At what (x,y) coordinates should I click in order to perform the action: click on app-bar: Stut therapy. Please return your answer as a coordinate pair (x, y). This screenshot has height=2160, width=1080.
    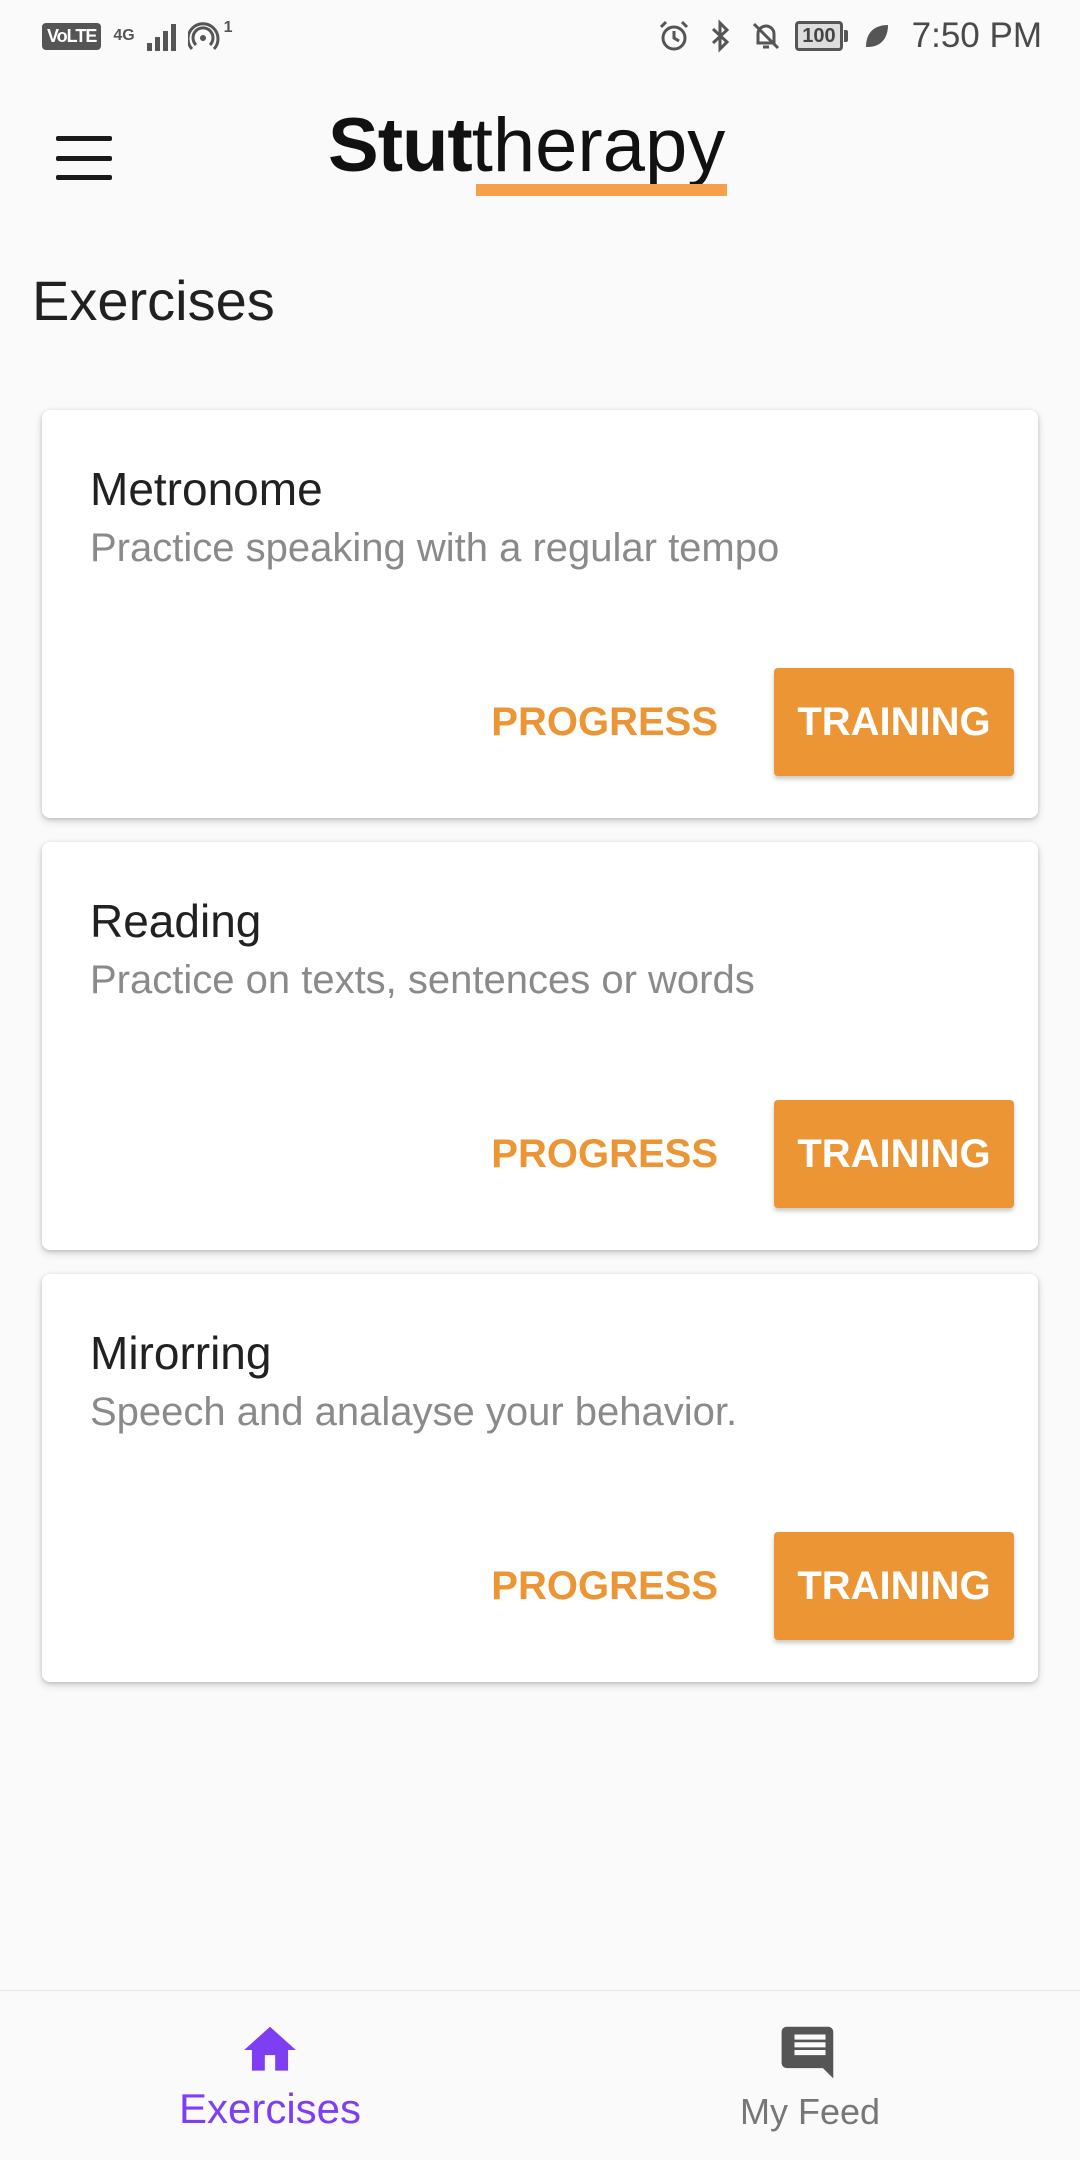
    Looking at the image, I should click on (540, 157).